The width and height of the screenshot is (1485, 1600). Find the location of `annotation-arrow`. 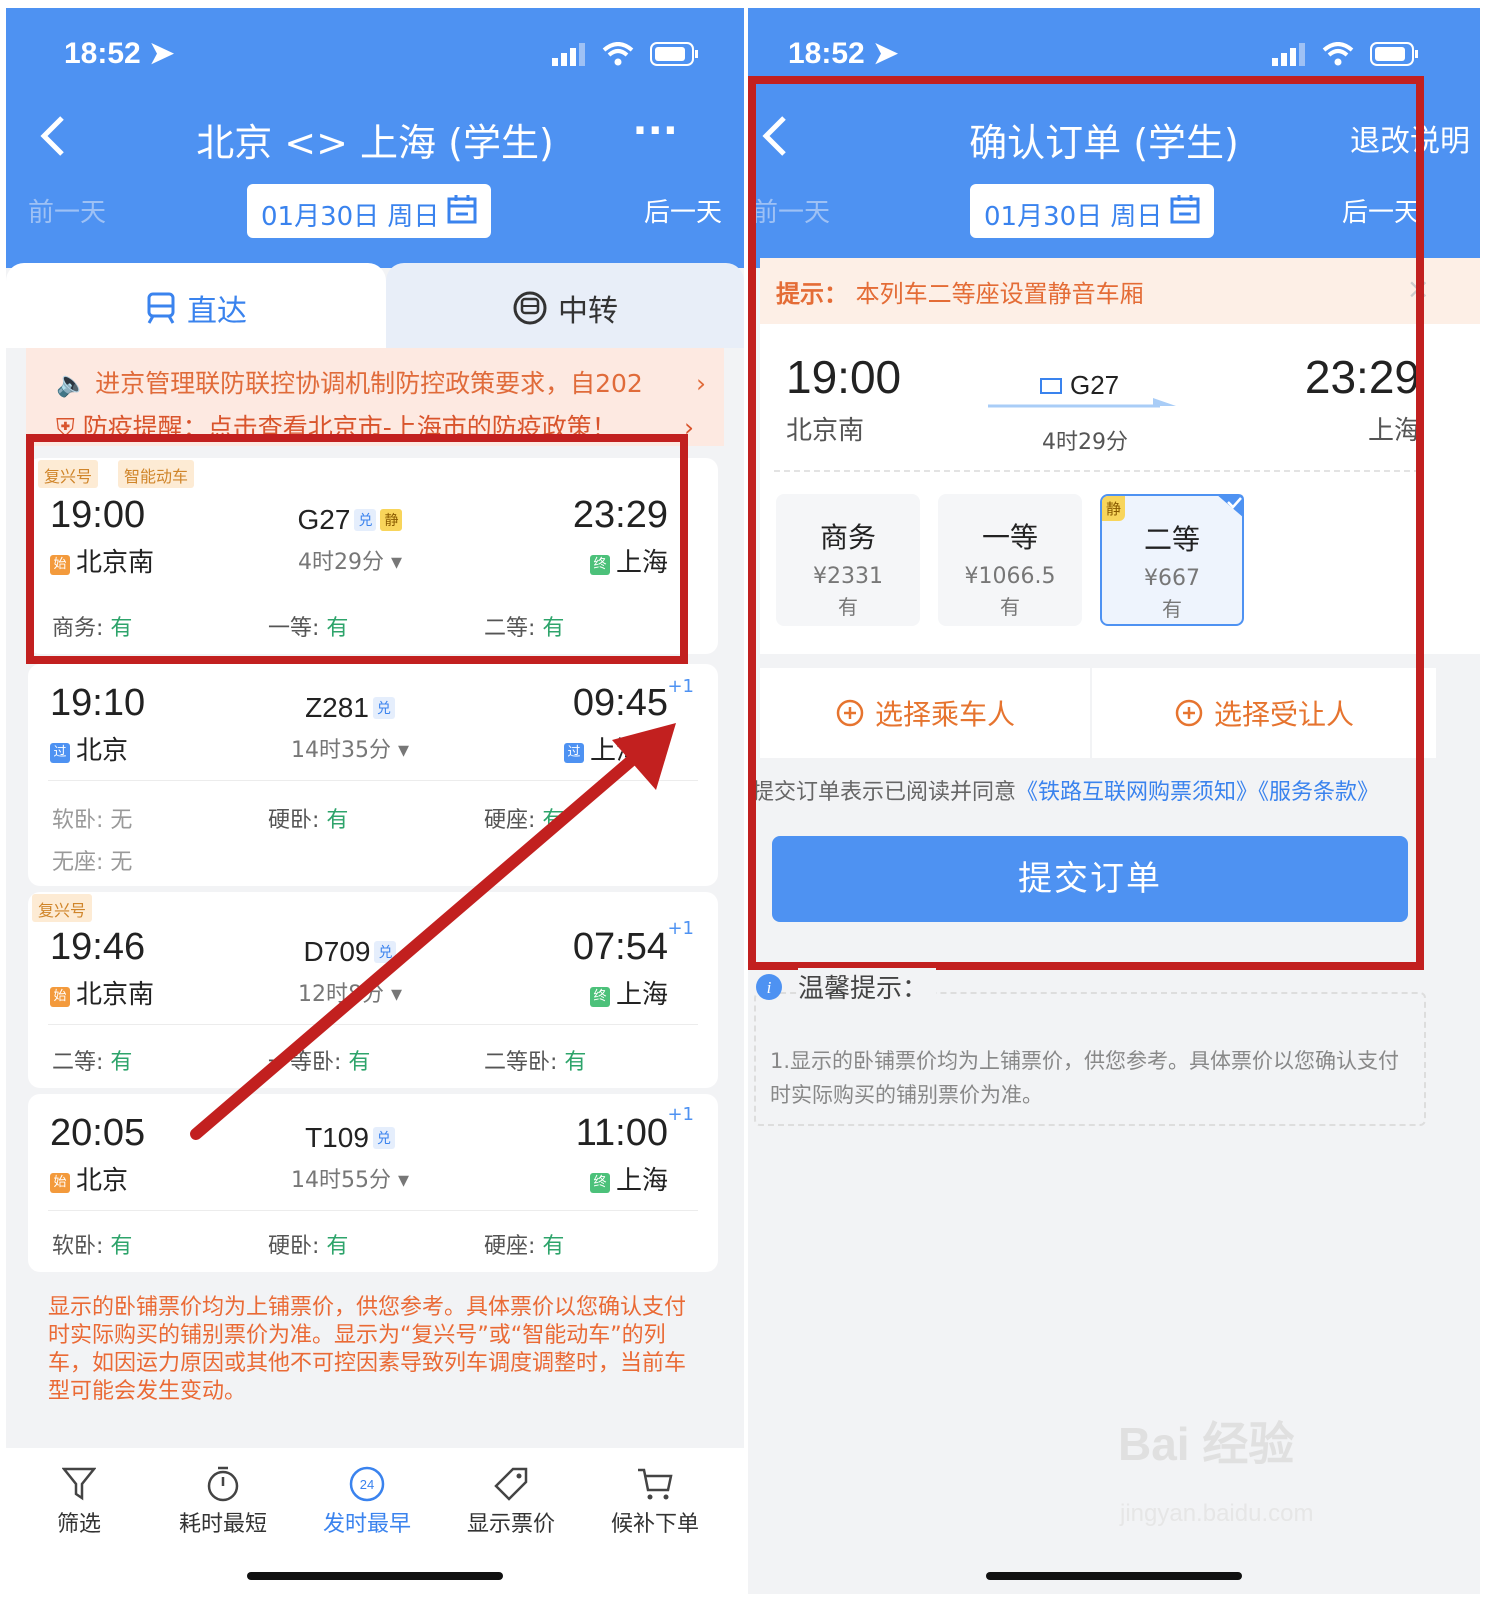

annotation-arrow is located at coordinates (433, 931).